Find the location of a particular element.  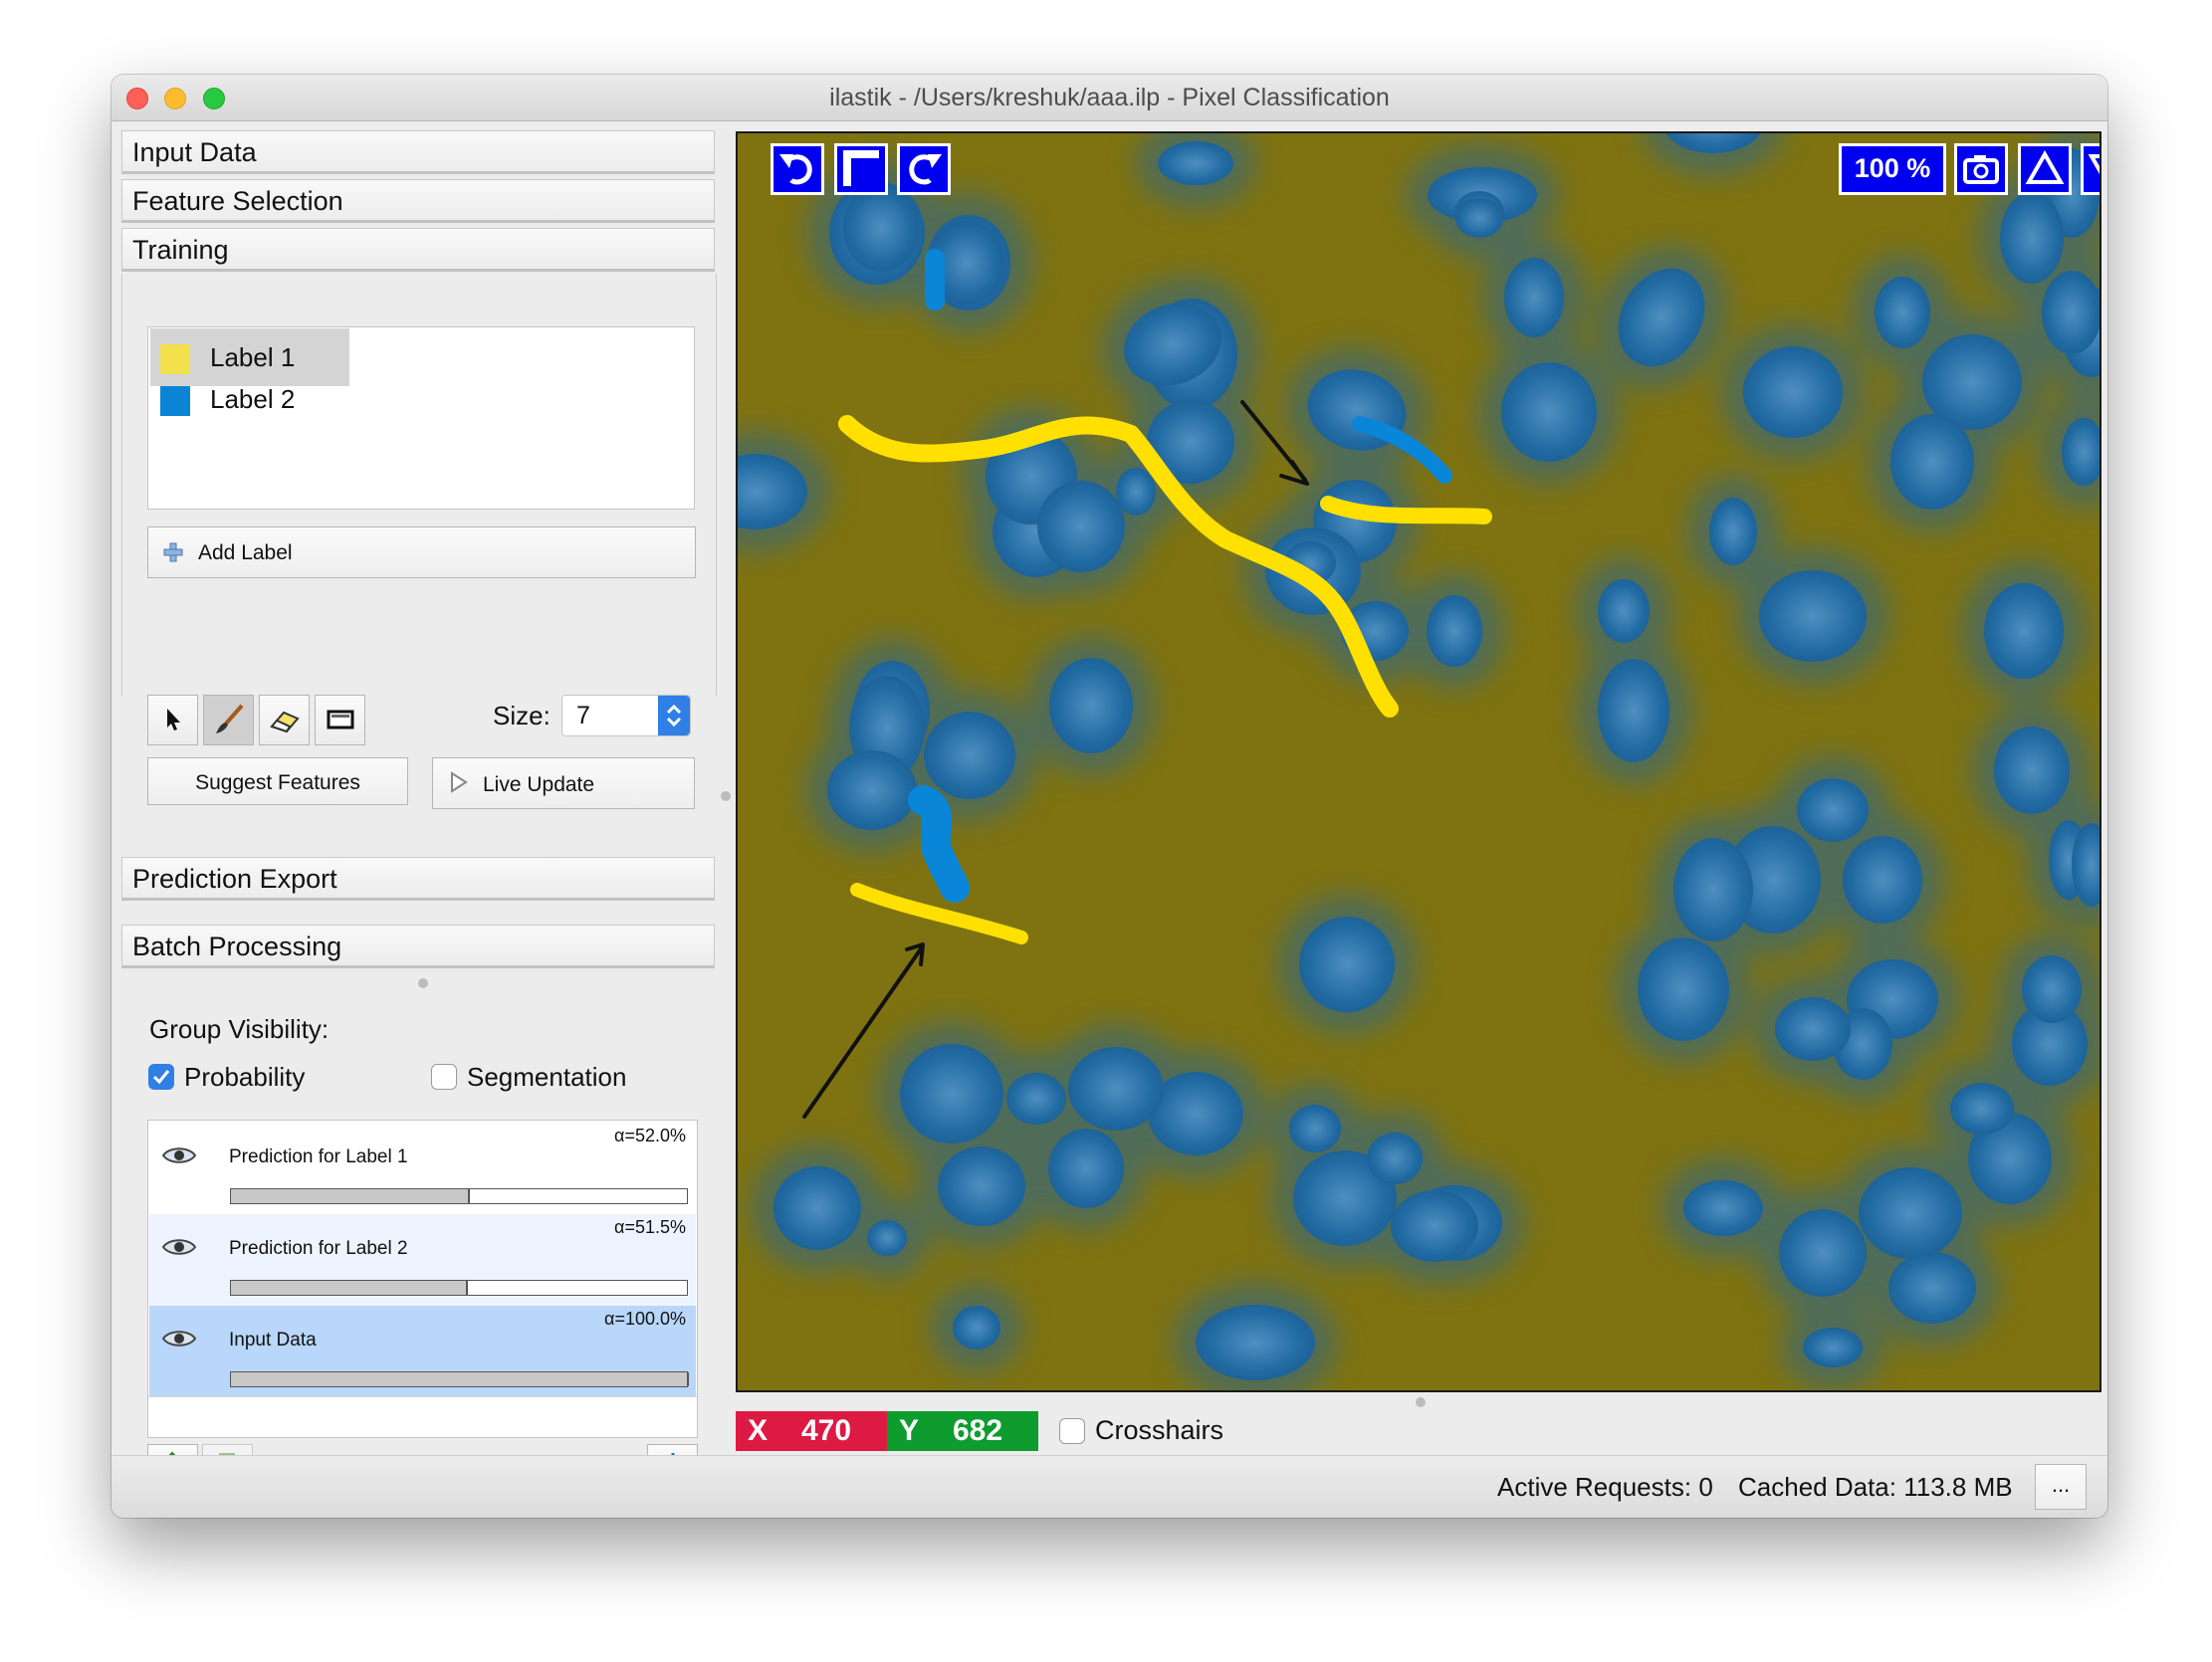

undo-button is located at coordinates (797, 169).